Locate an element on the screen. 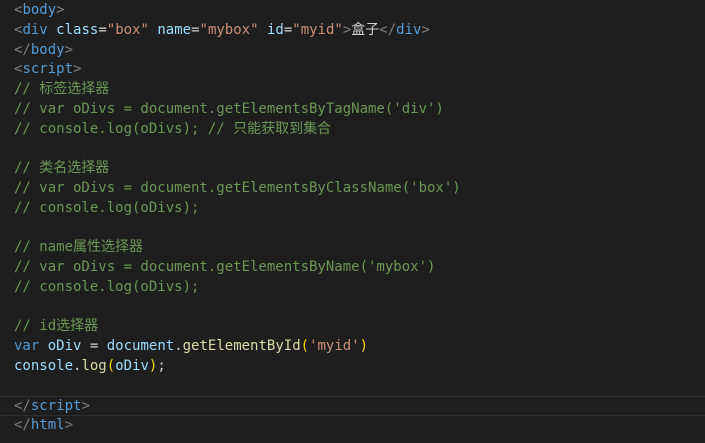  code-comment: // 类名选择器 is located at coordinates (62, 168).